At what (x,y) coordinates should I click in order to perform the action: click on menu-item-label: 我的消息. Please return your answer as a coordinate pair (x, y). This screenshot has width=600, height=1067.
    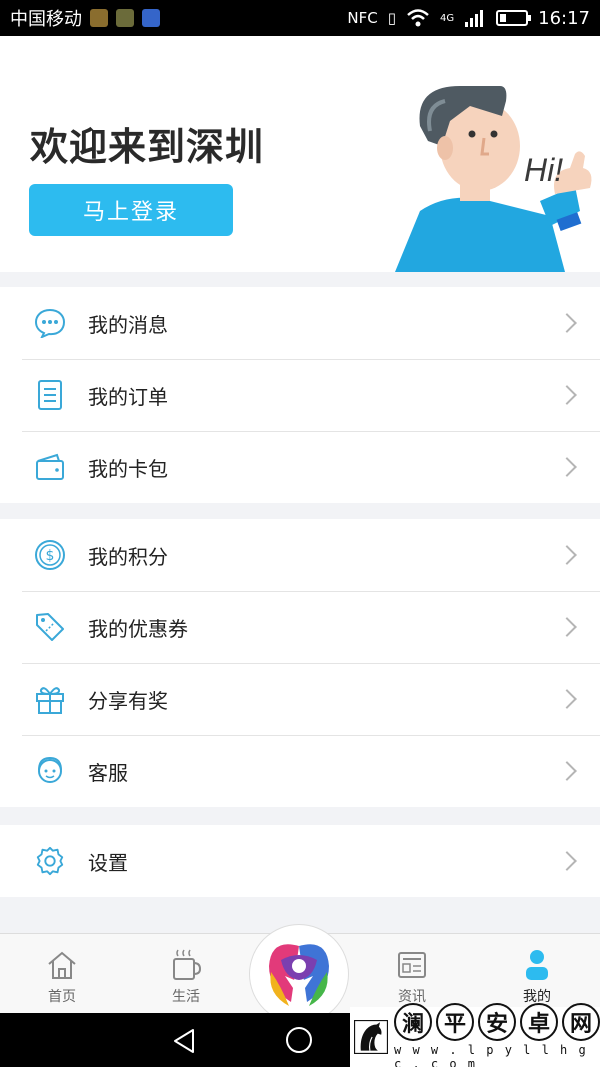
    Looking at the image, I should click on (128, 324).